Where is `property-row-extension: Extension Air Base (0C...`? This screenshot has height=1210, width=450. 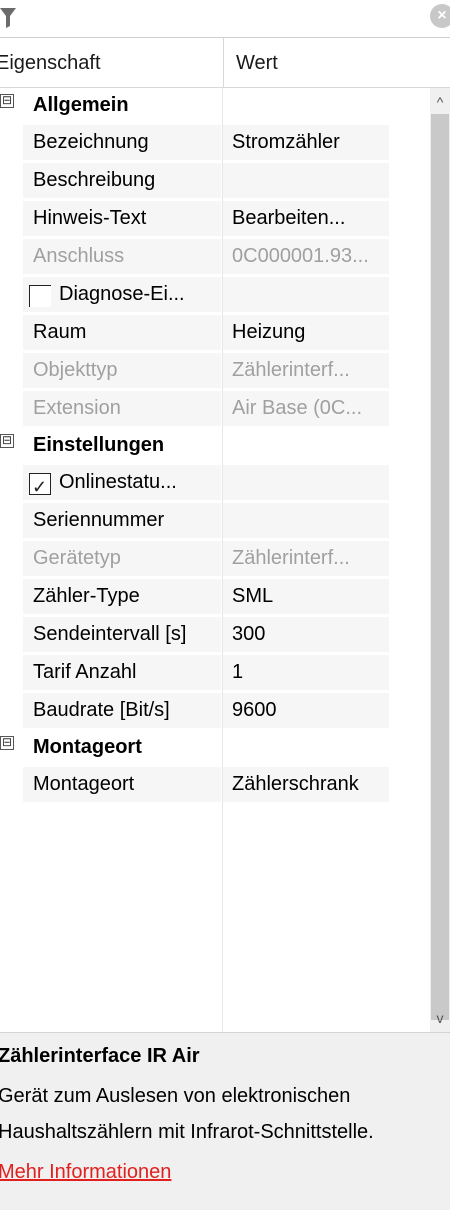
property-row-extension: Extension Air Base (0C... is located at coordinates (215, 408).